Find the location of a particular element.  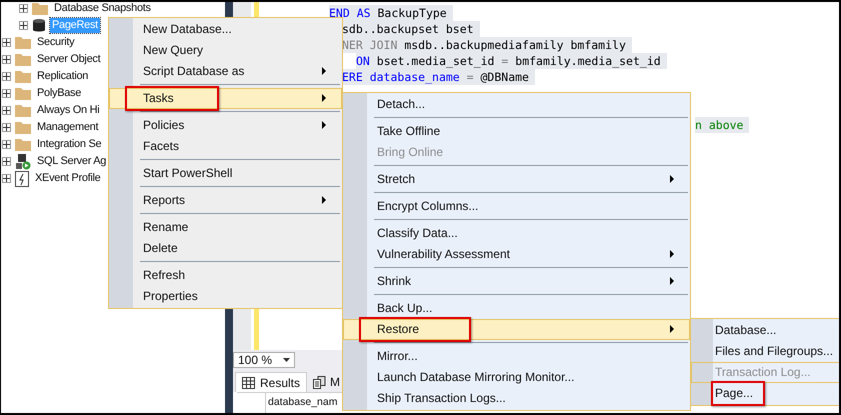

annotation-box is located at coordinates (738, 393).